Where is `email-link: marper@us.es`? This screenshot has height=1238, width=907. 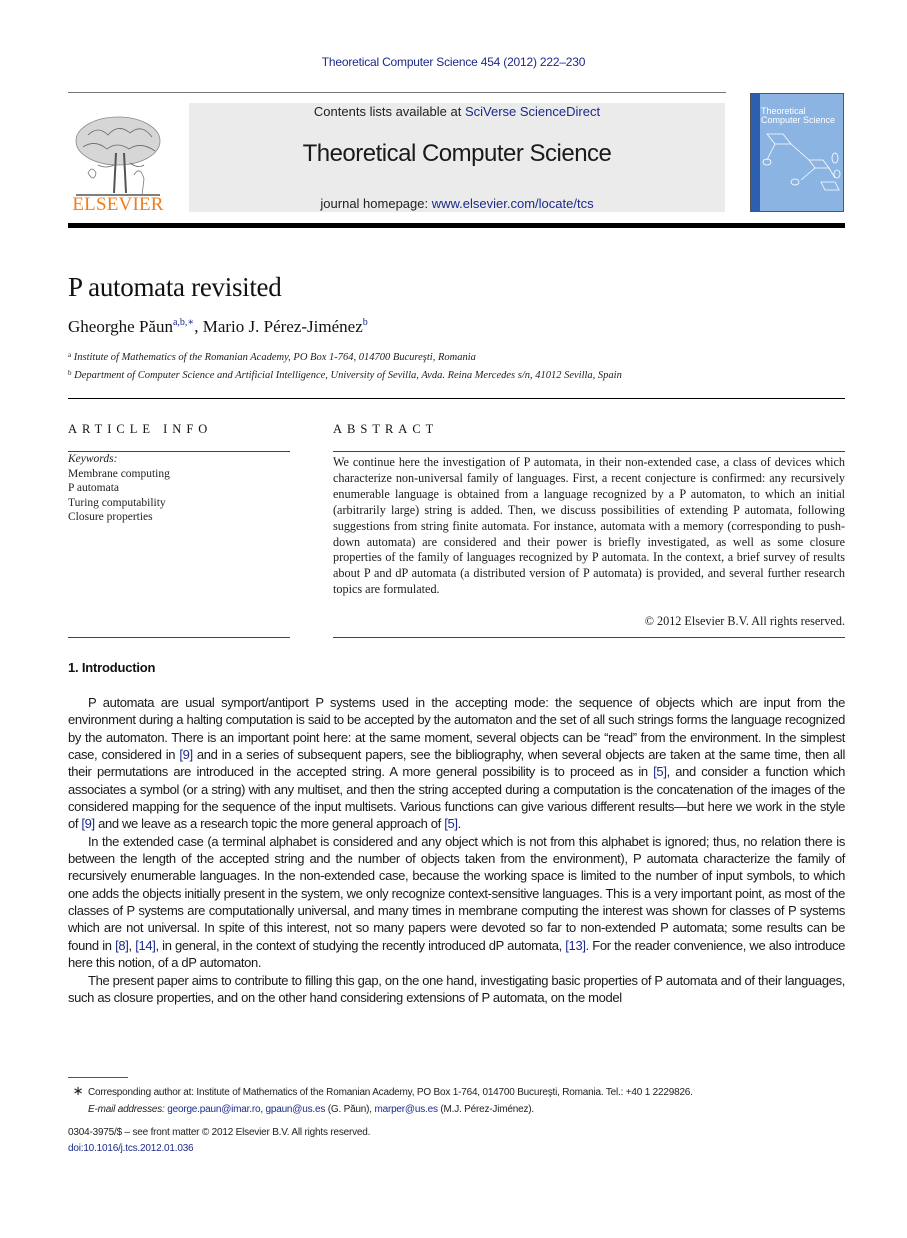
email-link: marper@us.es is located at coordinates (406, 1109).